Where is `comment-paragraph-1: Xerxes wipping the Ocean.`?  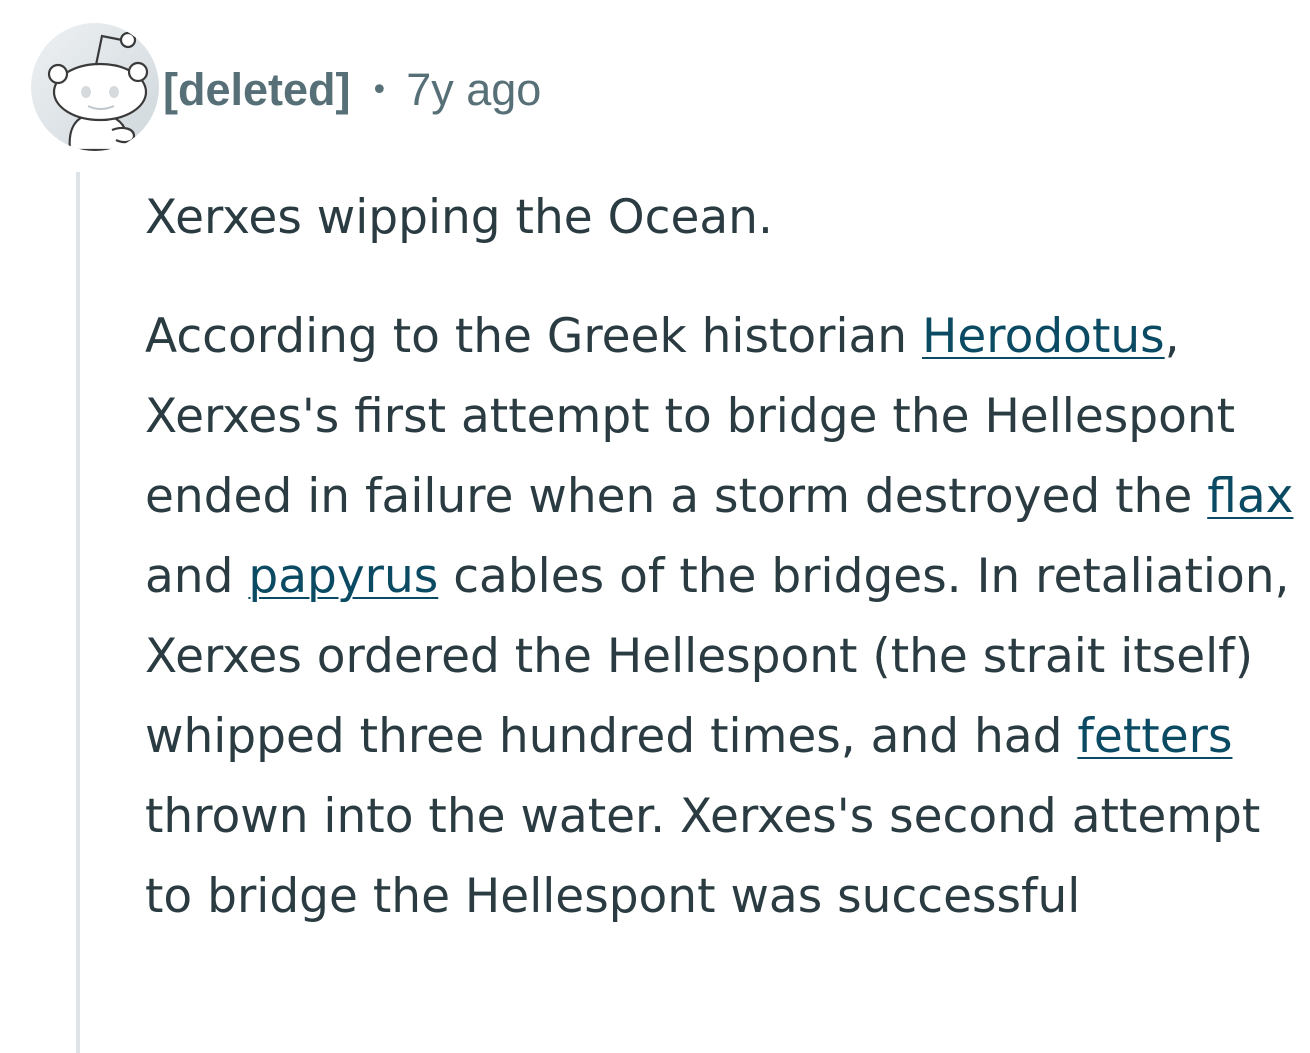
comment-paragraph-1: Xerxes wipping the Ocean. is located at coordinates (459, 217).